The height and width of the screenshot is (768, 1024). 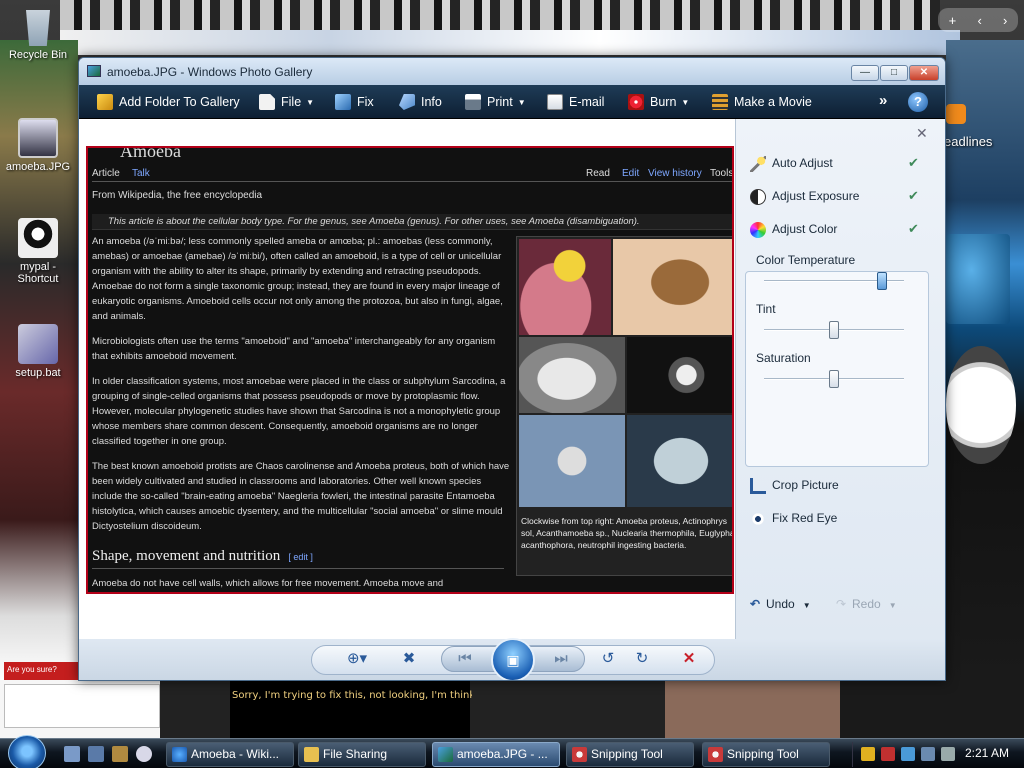 I want to click on adjust-exposure-button: Adjust Exposure ✔, so click(x=840, y=196).